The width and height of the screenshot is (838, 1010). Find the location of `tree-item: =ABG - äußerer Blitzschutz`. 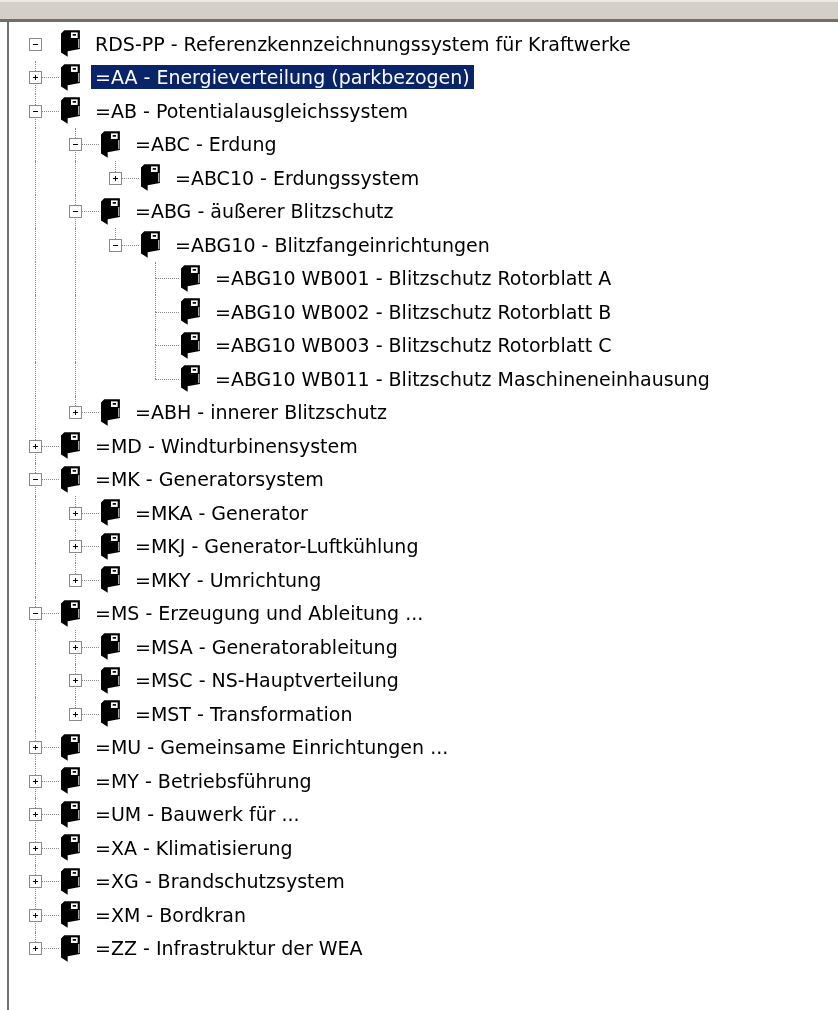

tree-item: =ABG - äußerer Blitzschutz is located at coordinates (264, 211).